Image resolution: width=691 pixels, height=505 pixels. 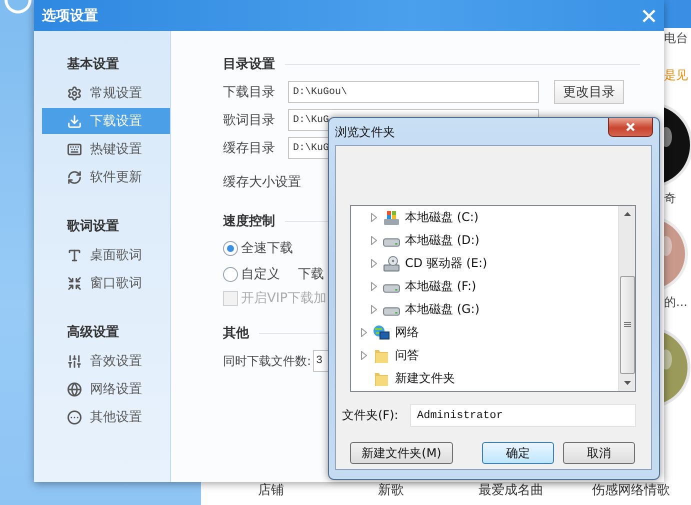 I want to click on dialog-button: 新建文件夹(M), so click(x=401, y=453).